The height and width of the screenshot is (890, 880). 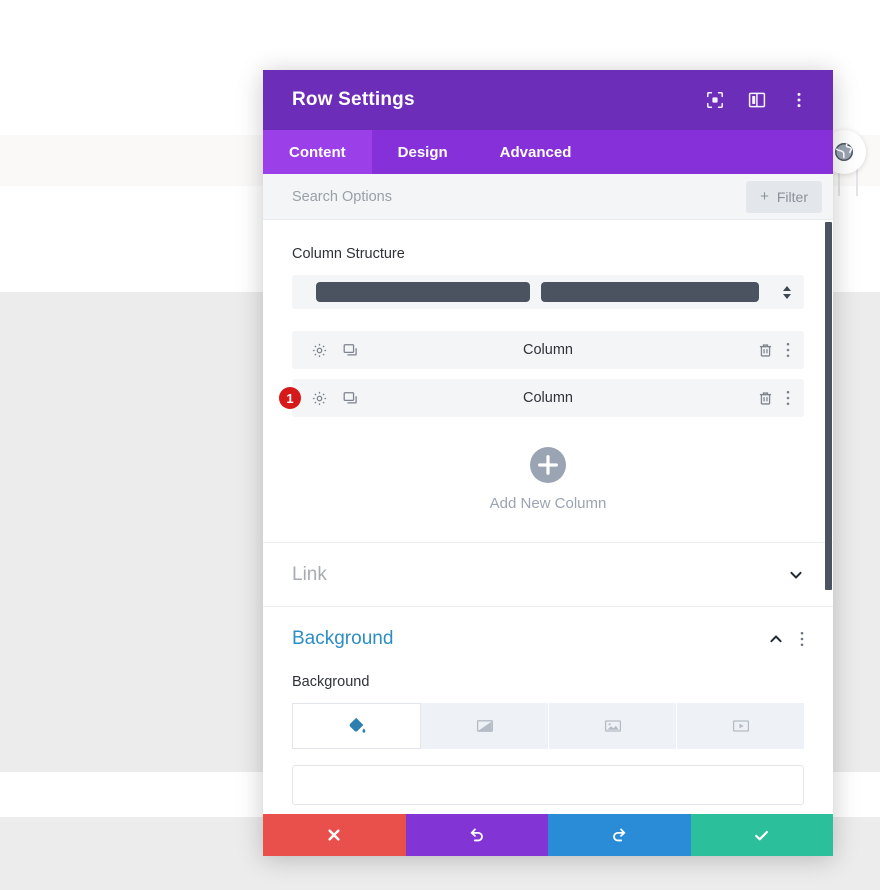 I want to click on status-badge: 1, so click(x=290, y=398).